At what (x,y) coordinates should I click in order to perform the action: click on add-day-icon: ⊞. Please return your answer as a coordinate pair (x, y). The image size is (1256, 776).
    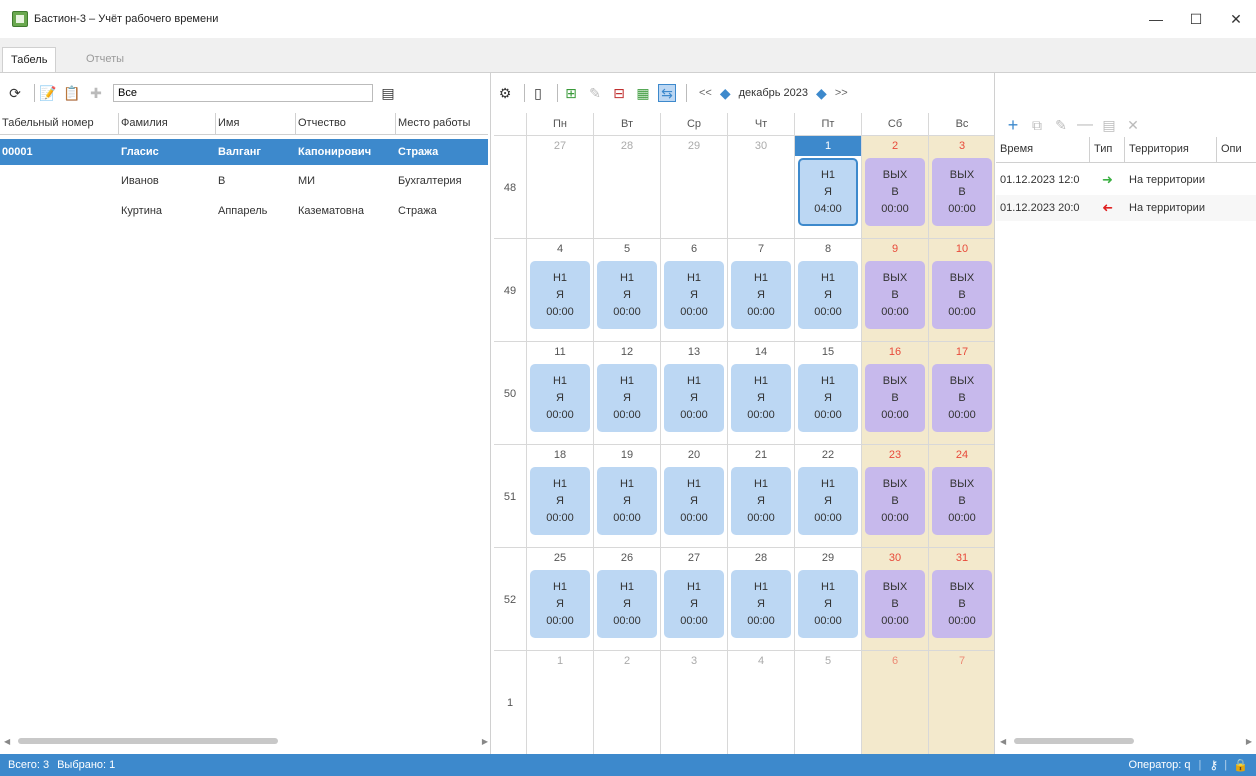
    Looking at the image, I should click on (571, 93).